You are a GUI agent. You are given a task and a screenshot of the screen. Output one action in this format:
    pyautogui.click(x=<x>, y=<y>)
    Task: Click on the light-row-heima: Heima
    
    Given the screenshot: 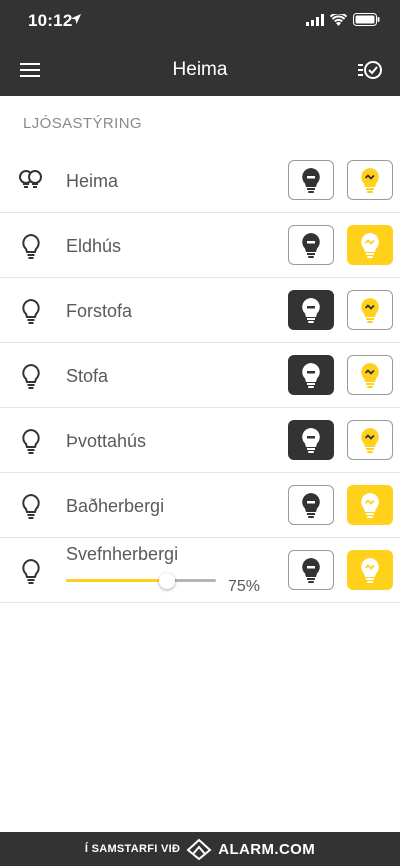 What is the action you would take?
    pyautogui.click(x=200, y=180)
    